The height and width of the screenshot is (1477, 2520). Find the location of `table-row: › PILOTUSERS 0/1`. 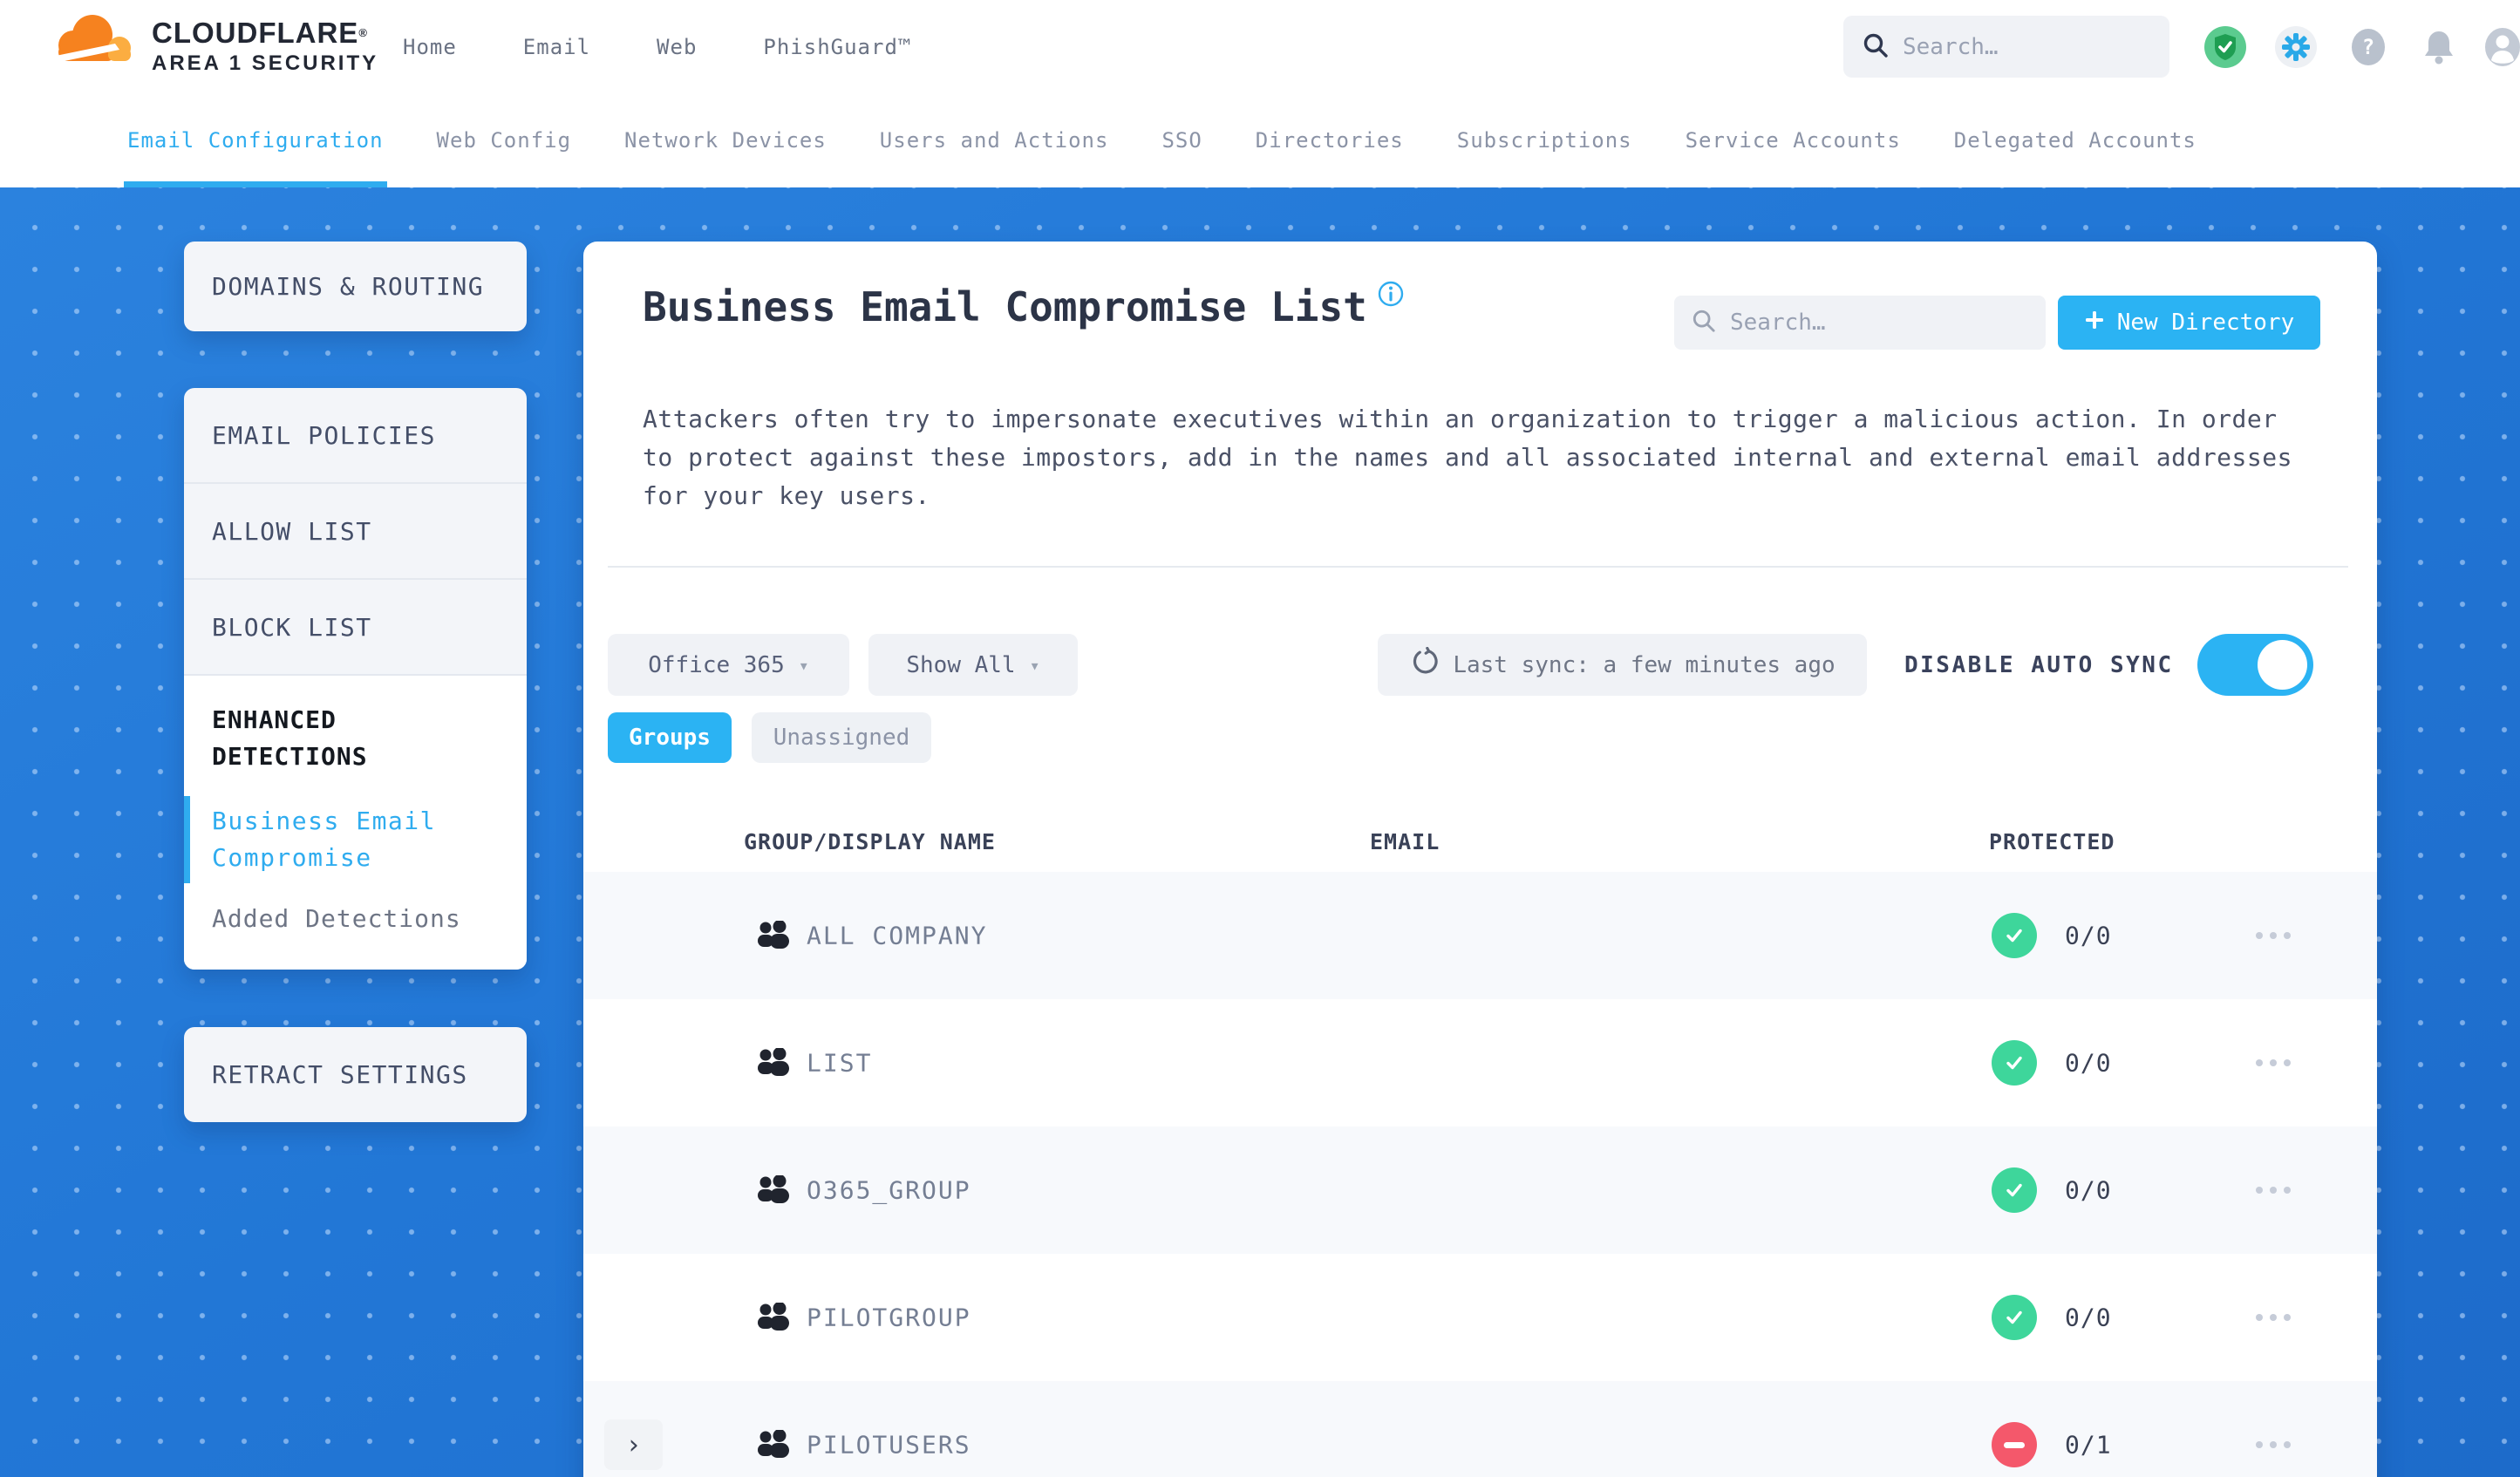

table-row: › PILOTUSERS 0/1 is located at coordinates (1480, 1429).